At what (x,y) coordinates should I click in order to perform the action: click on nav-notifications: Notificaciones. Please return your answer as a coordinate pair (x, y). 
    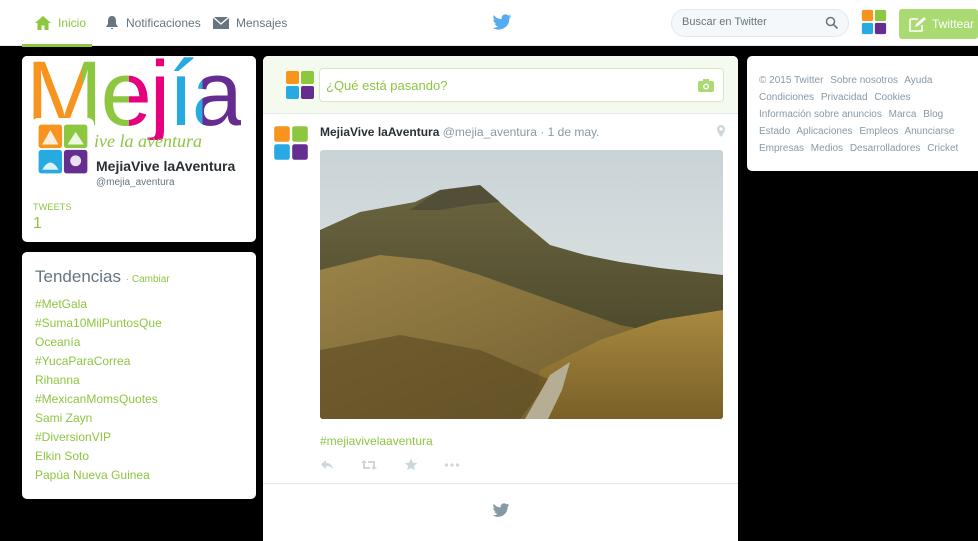
    Looking at the image, I should click on (152, 23).